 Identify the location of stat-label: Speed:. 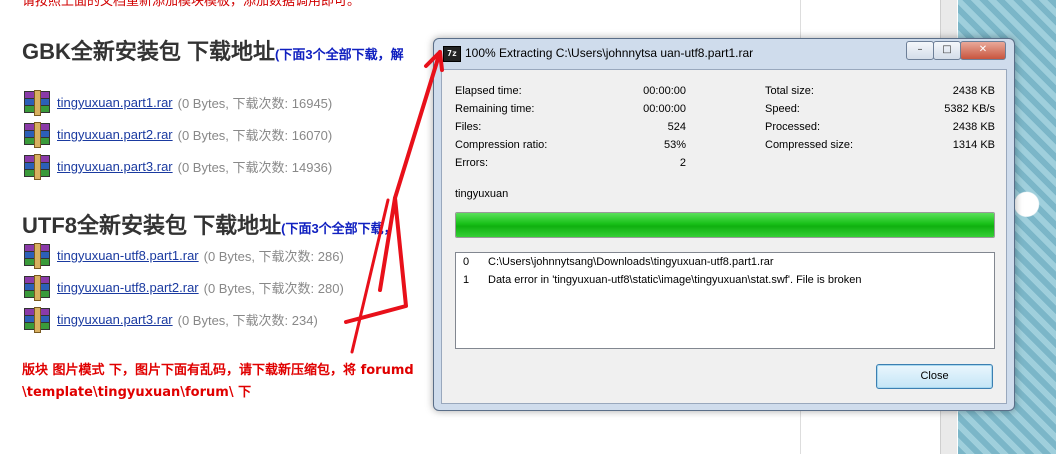
(782, 109).